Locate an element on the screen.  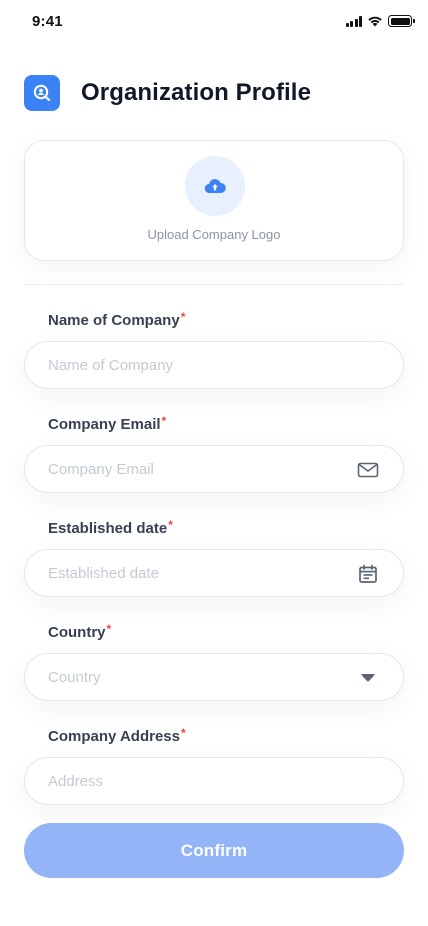
company-name-label: Name of Company* is located at coordinates (117, 319).